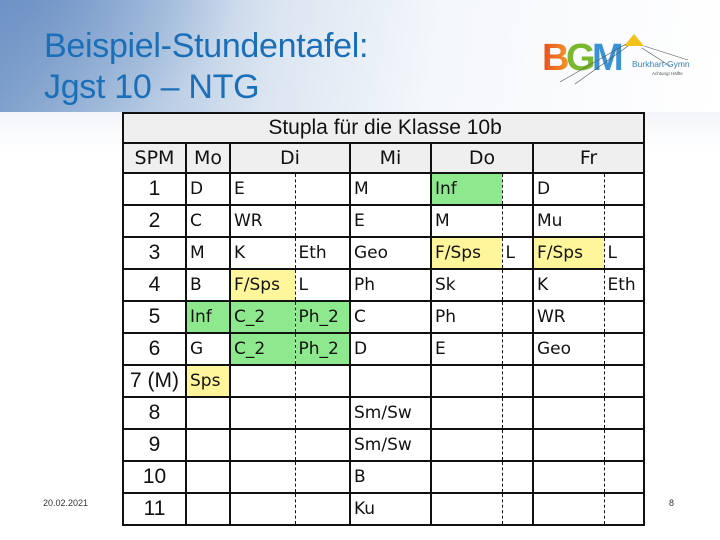 The width and height of the screenshot is (720, 540). What do you see at coordinates (262, 221) in the screenshot?
I see `cell-di-a: WR` at bounding box center [262, 221].